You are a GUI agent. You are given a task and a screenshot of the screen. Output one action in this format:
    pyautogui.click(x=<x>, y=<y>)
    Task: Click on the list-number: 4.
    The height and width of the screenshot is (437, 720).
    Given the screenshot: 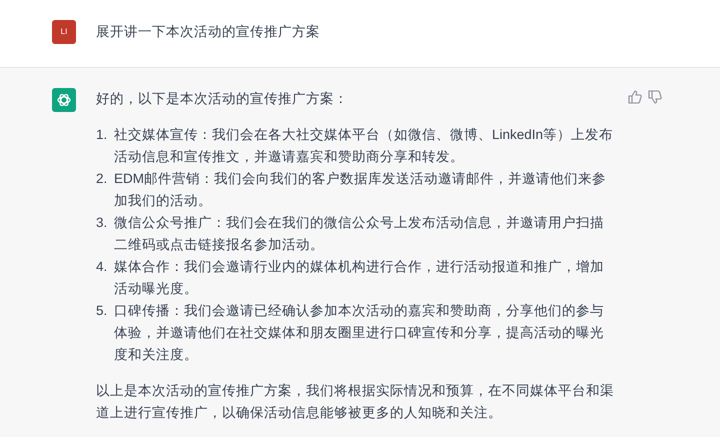 What is the action you would take?
    pyautogui.click(x=102, y=267)
    